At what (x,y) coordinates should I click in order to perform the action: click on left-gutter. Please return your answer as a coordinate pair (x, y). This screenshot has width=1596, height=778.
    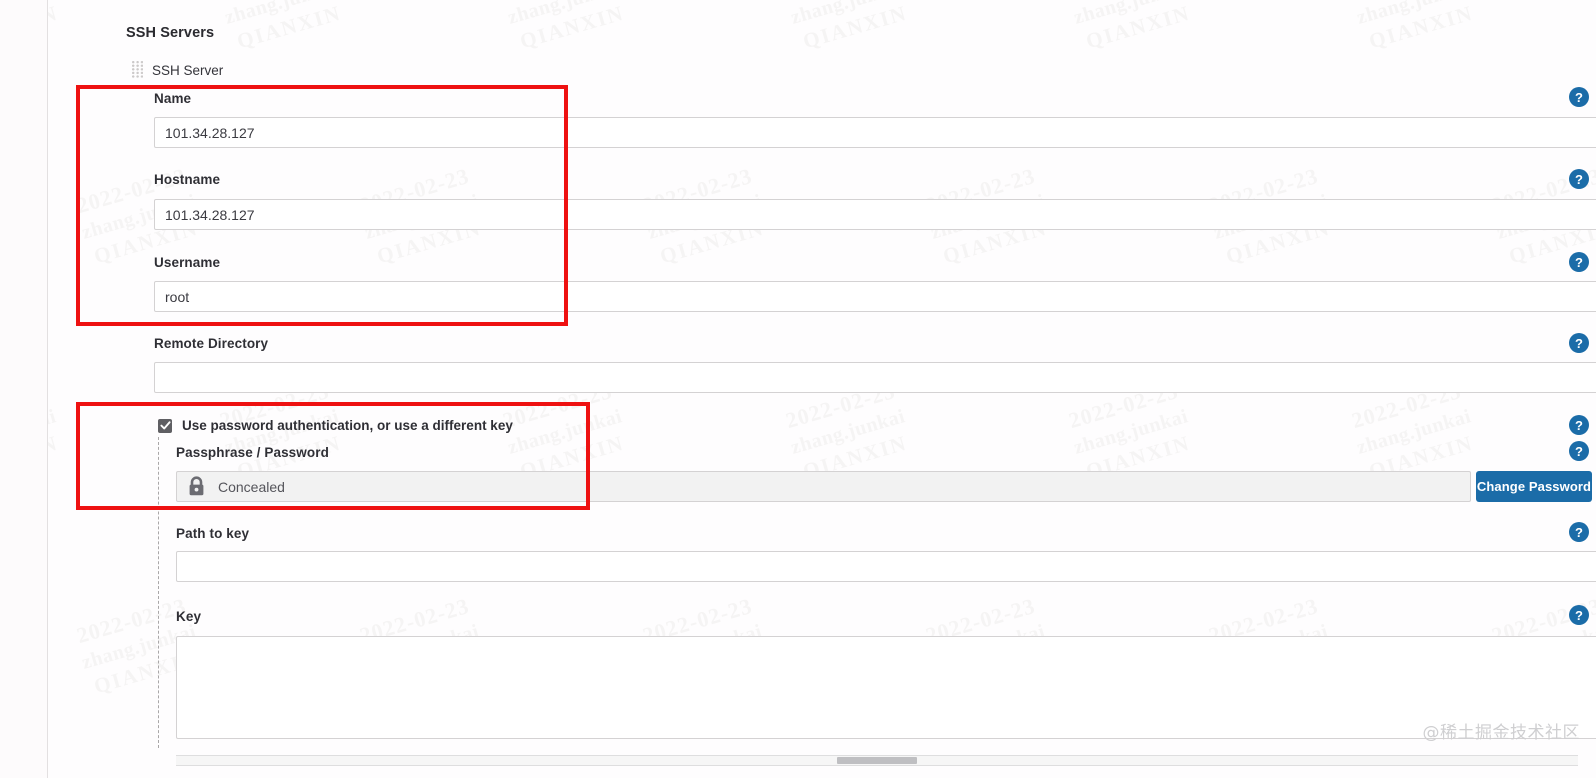
    Looking at the image, I should click on (23, 389).